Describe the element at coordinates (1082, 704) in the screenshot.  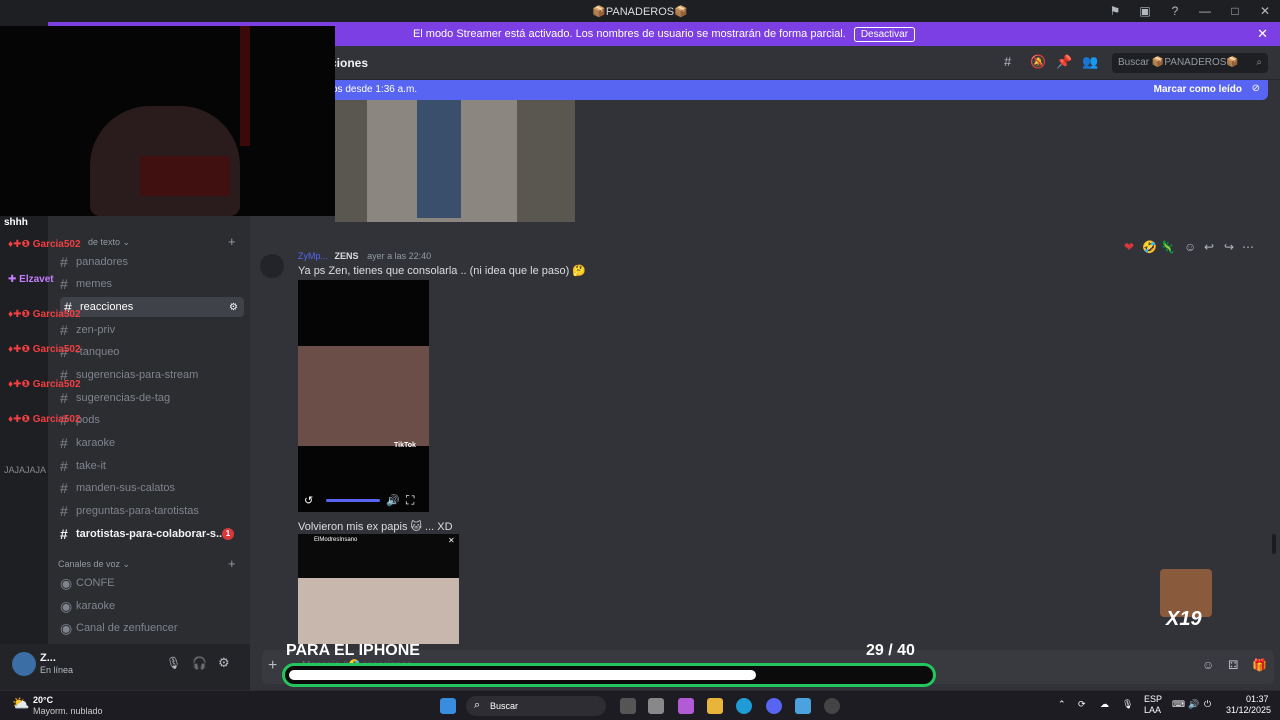
I see `sync-icon: ⟳` at that location.